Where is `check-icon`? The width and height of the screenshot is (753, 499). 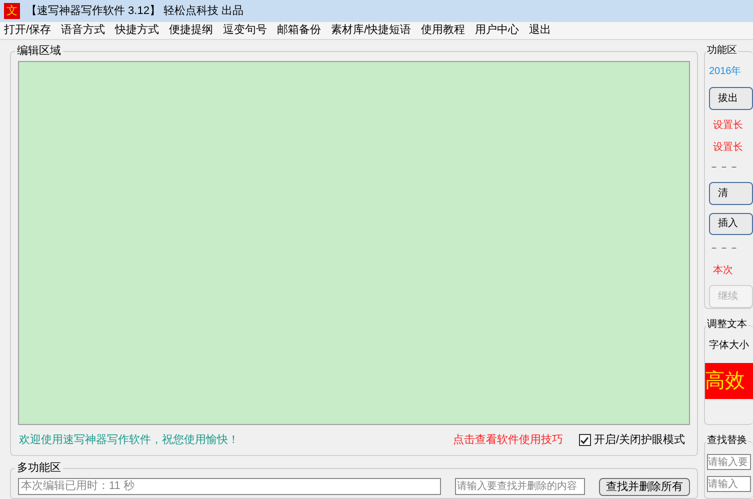
check-icon is located at coordinates (585, 440).